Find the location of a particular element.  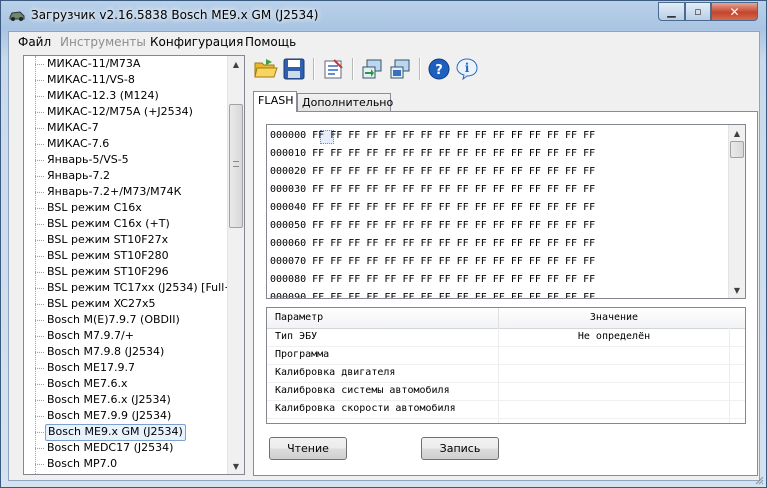

hex-scroll-thumb is located at coordinates (737, 149).